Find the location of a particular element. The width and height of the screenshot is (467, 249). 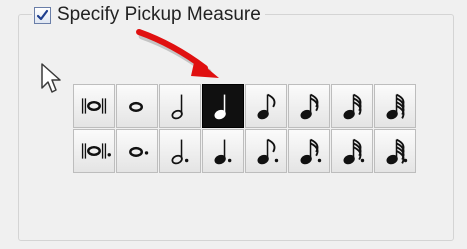

dotted-half-duration-button is located at coordinates (180, 151).